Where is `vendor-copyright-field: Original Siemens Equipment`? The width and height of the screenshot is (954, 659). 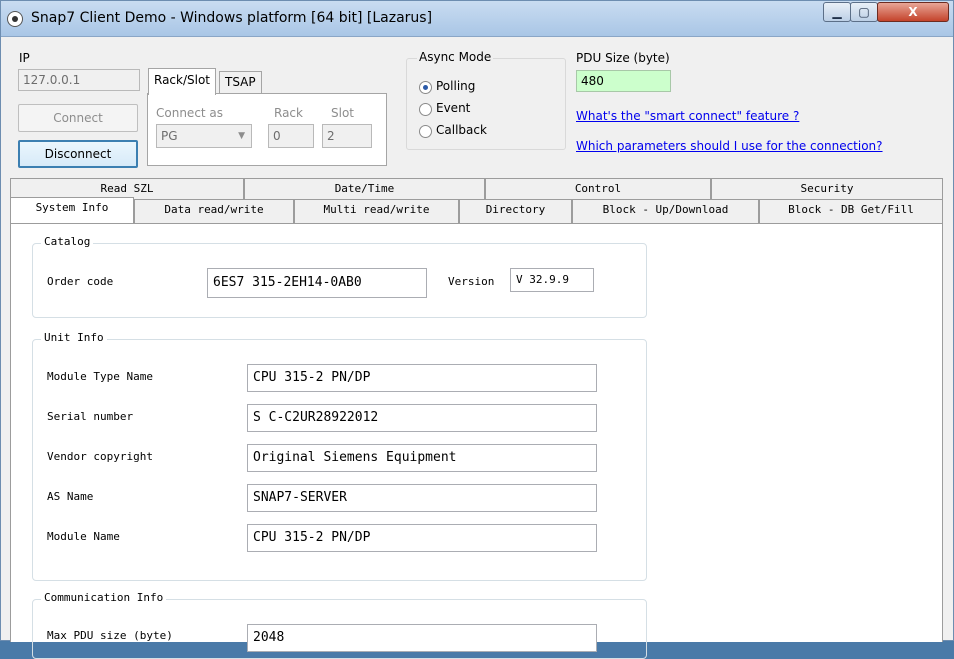 vendor-copyright-field: Original Siemens Equipment is located at coordinates (422, 458).